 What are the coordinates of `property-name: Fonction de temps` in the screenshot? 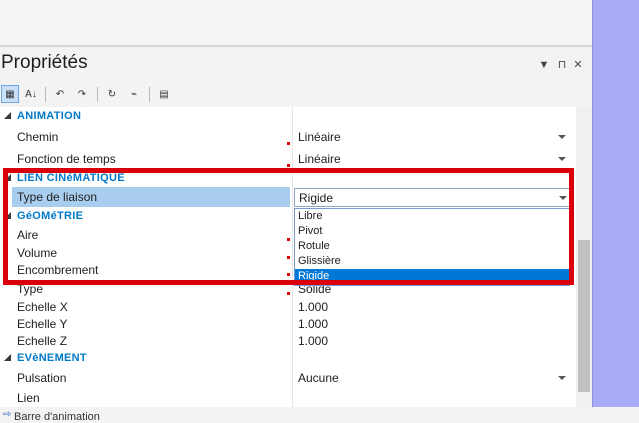 It's located at (66, 159).